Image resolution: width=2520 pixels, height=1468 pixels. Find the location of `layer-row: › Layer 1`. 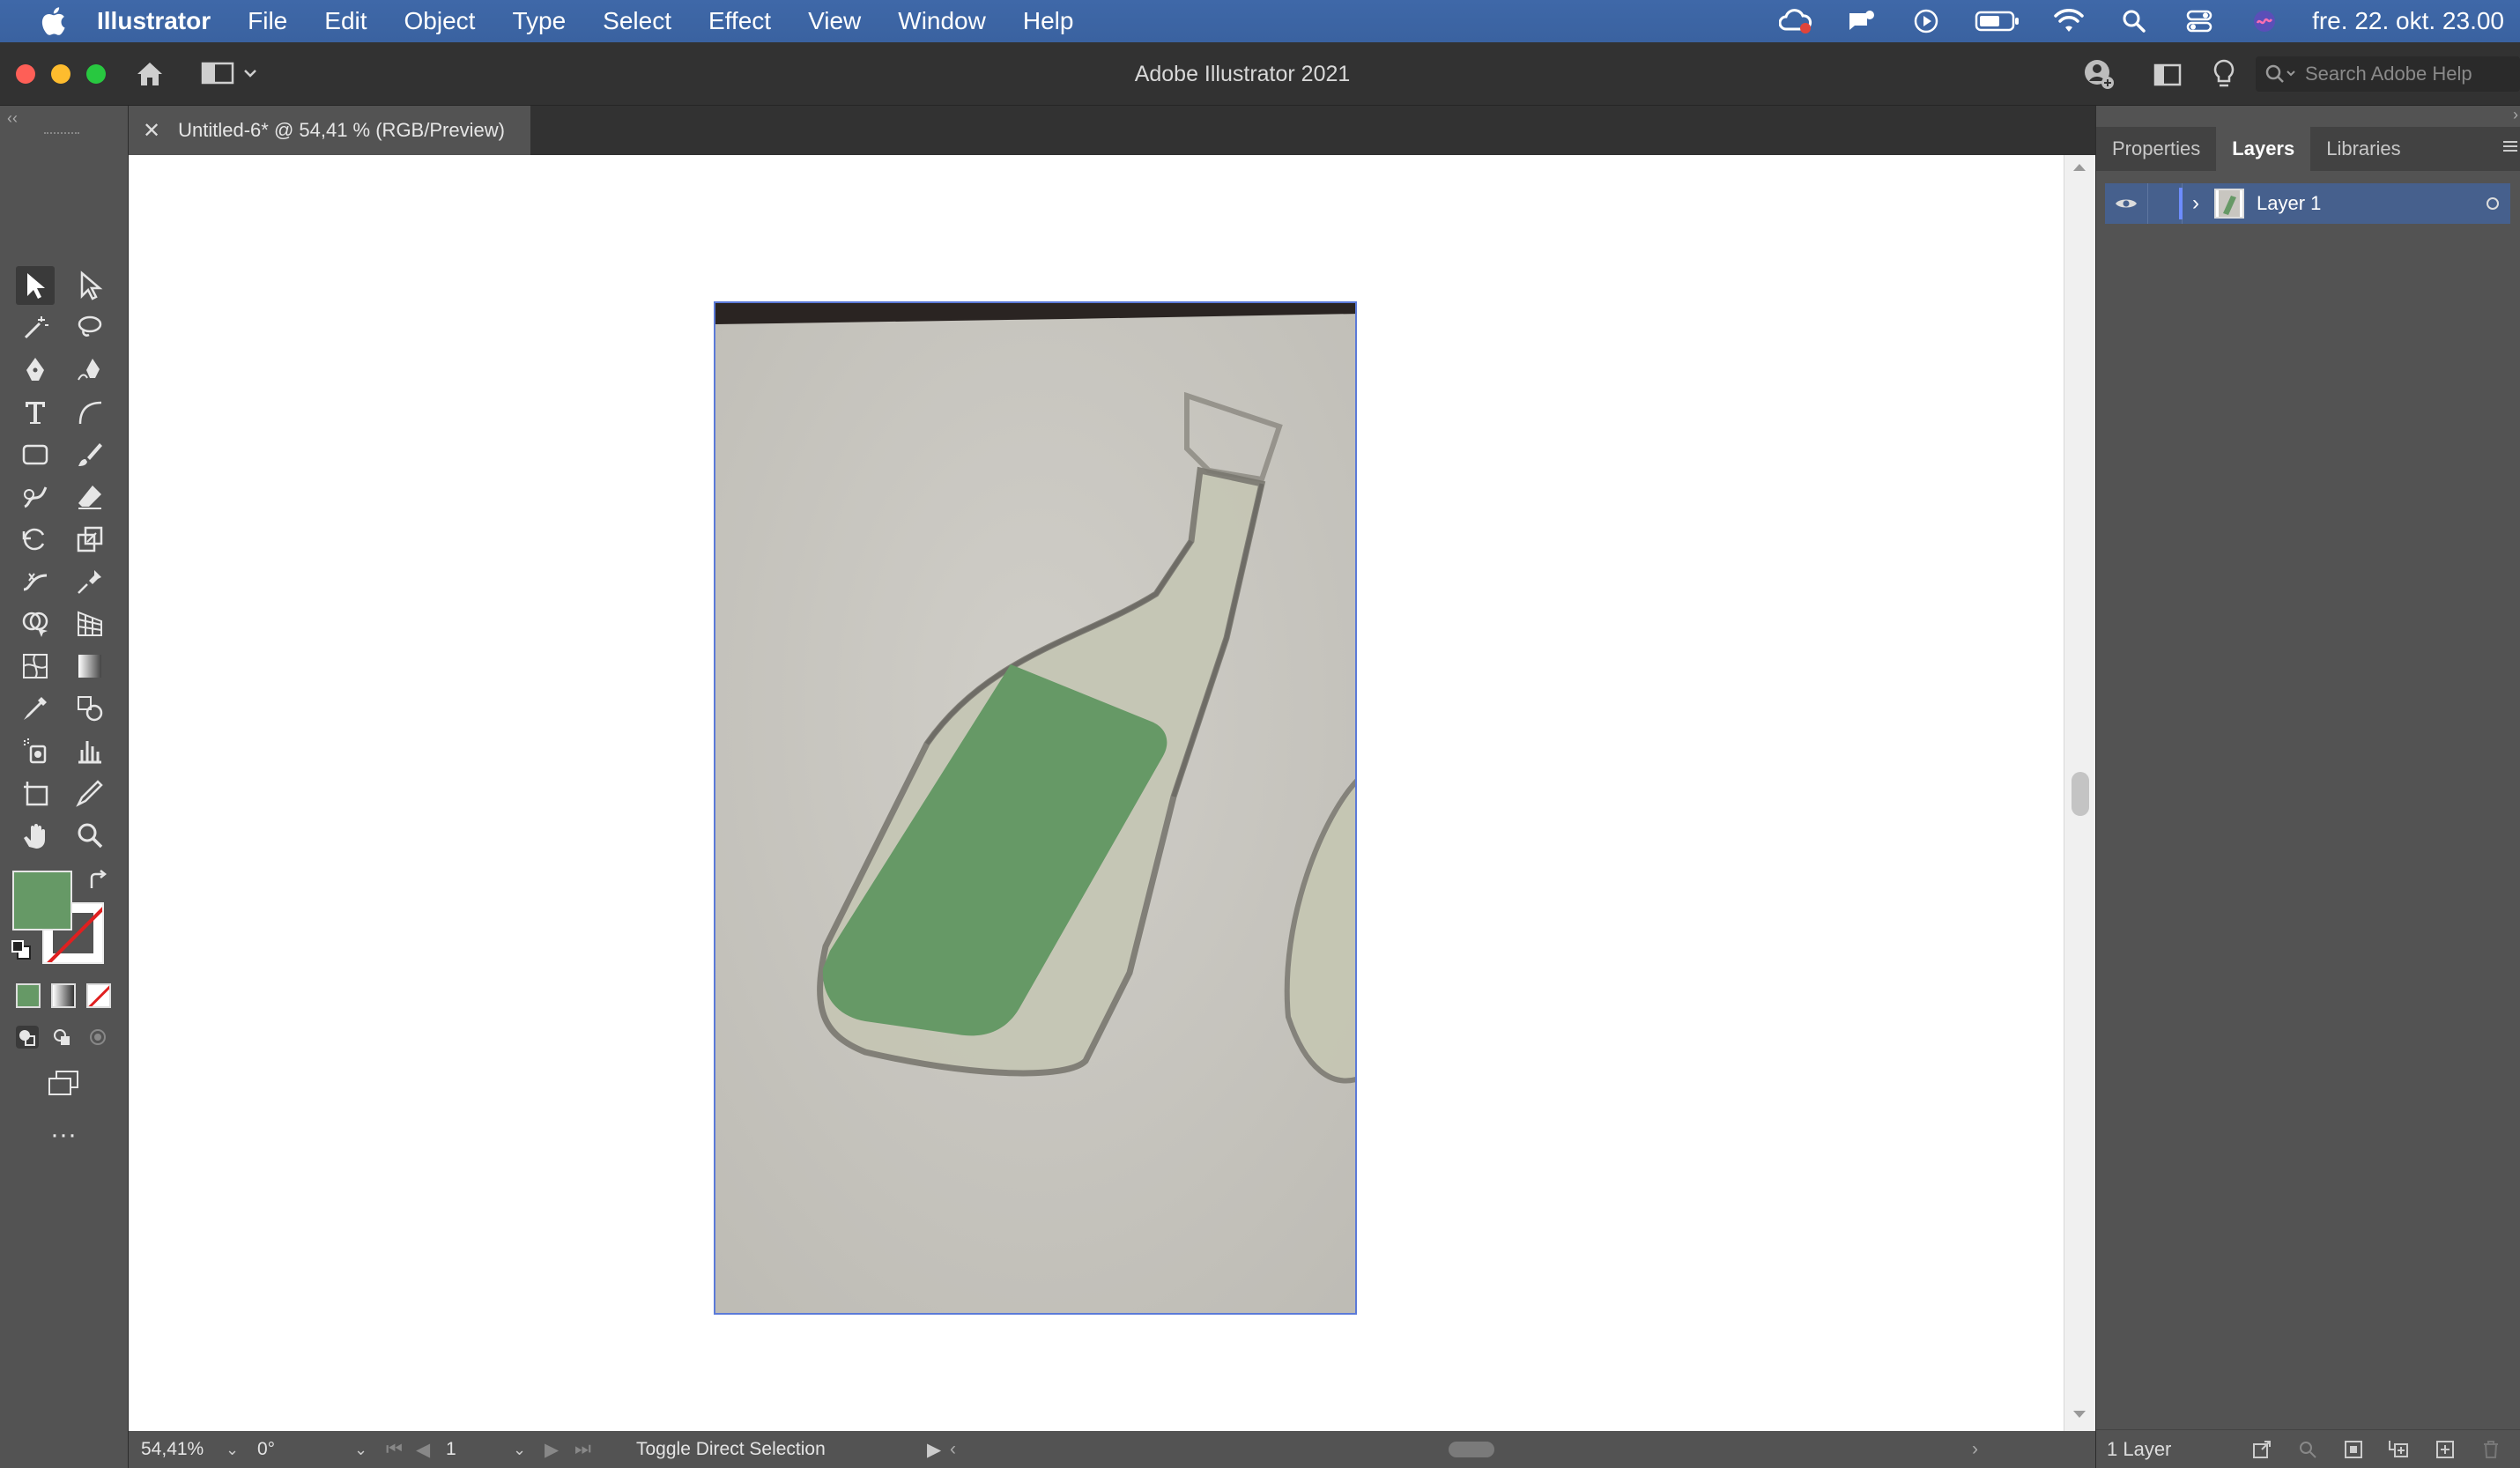

layer-row: › Layer 1 is located at coordinates (2307, 203).